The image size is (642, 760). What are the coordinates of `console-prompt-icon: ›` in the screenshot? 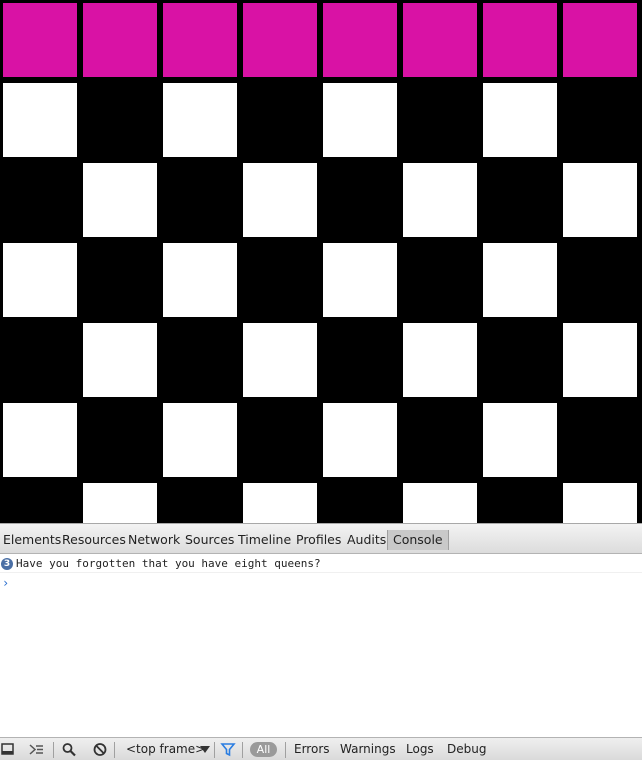 It's located at (5, 583).